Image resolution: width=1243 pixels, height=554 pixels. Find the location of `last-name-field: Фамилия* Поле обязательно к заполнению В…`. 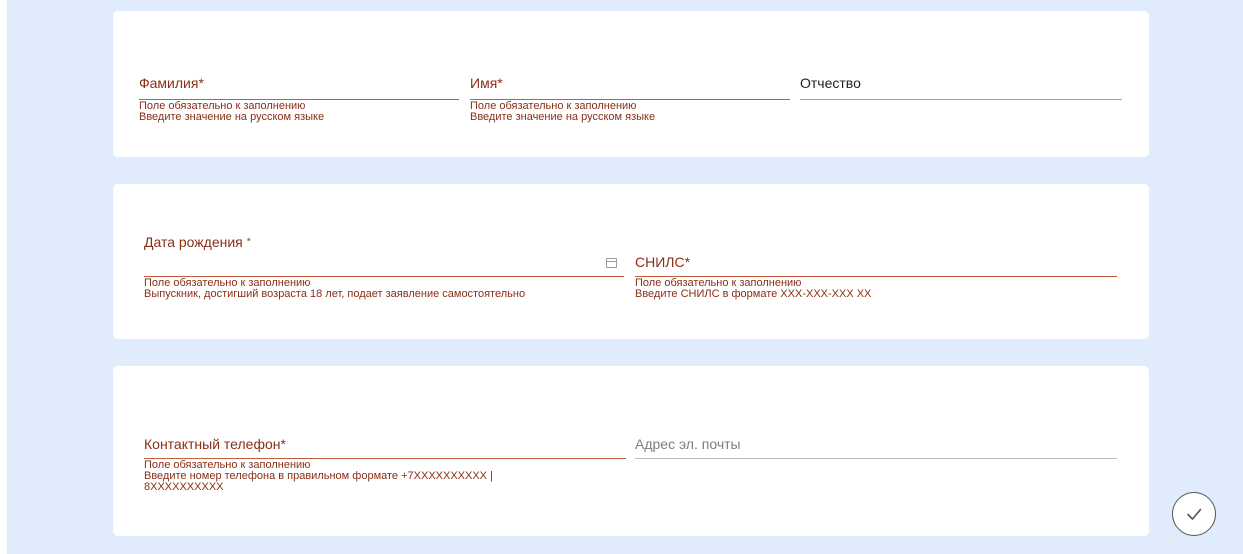

last-name-field: Фамилия* Поле обязательно к заполнению В… is located at coordinates (299, 108).